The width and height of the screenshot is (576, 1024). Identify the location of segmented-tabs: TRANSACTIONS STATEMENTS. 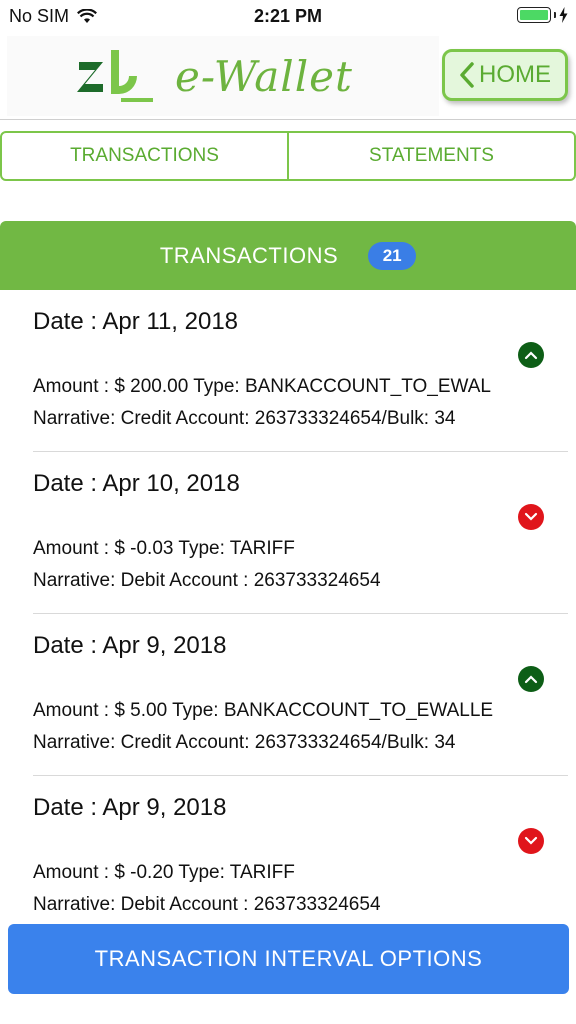
(288, 156).